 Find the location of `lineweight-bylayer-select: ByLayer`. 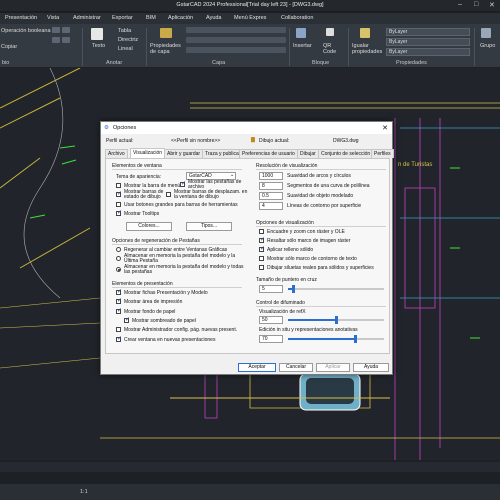

lineweight-bylayer-select: ByLayer is located at coordinates (428, 52).